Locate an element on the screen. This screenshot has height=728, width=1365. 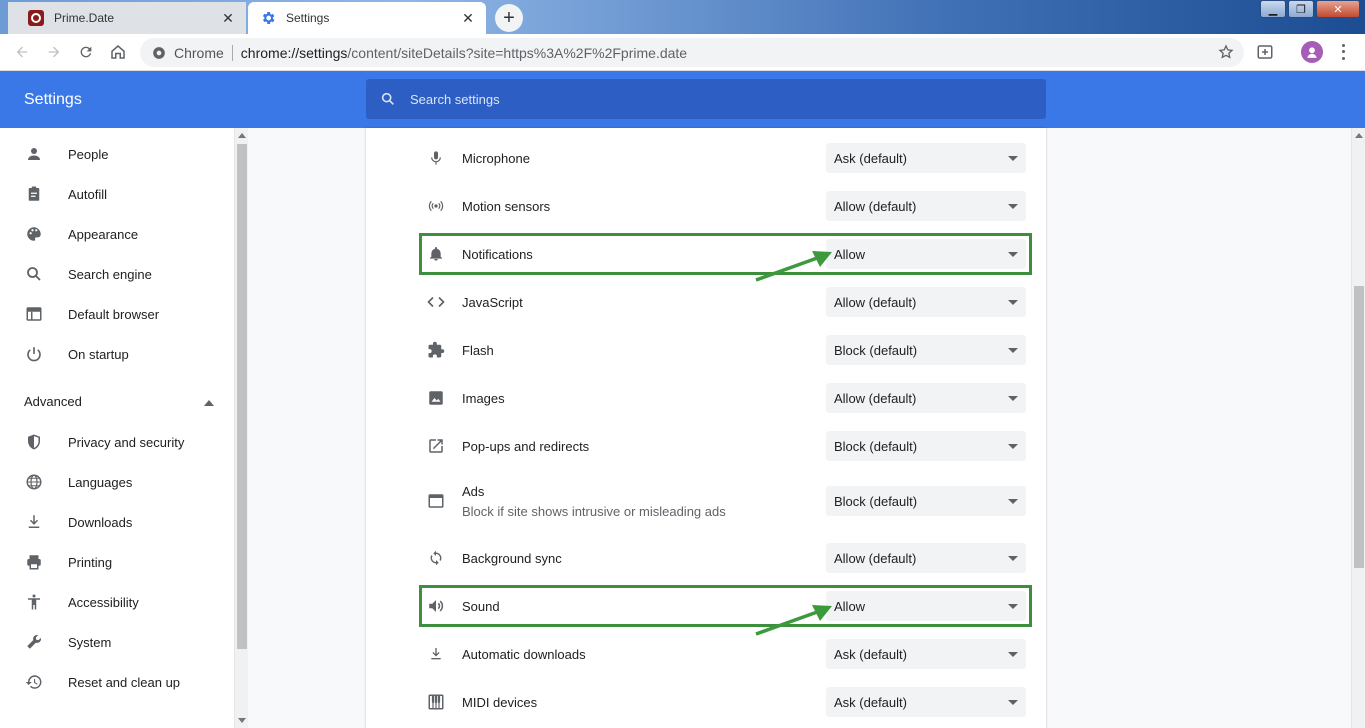
midi-devices-select: Ask (default) is located at coordinates (926, 702).